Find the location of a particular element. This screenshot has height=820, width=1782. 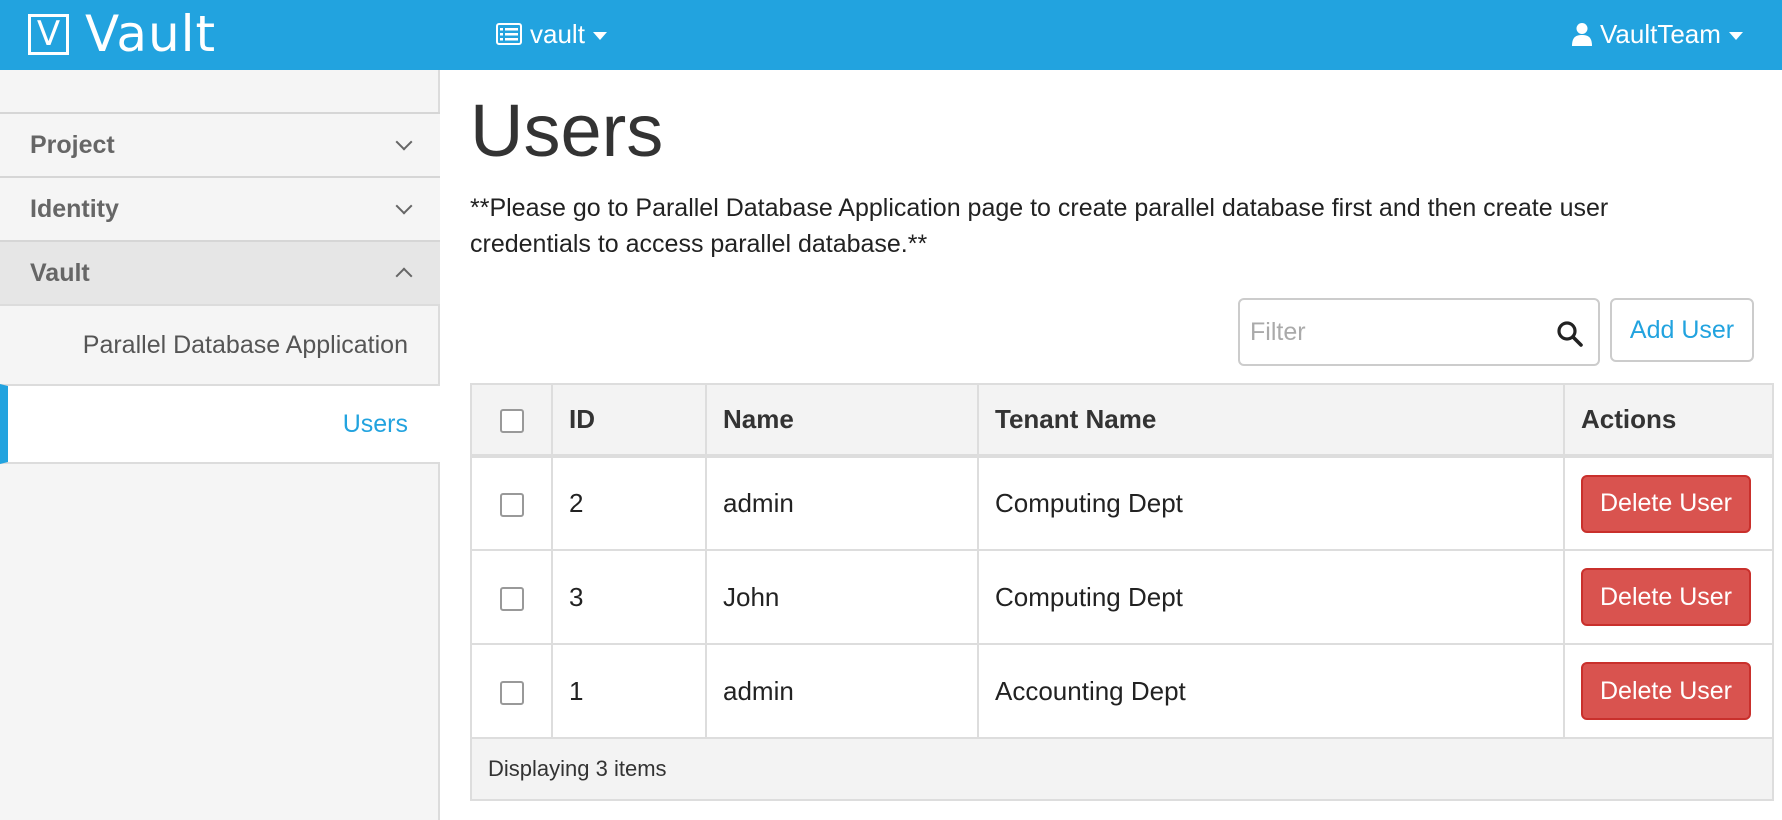

column-header-id: ID is located at coordinates (629, 420).